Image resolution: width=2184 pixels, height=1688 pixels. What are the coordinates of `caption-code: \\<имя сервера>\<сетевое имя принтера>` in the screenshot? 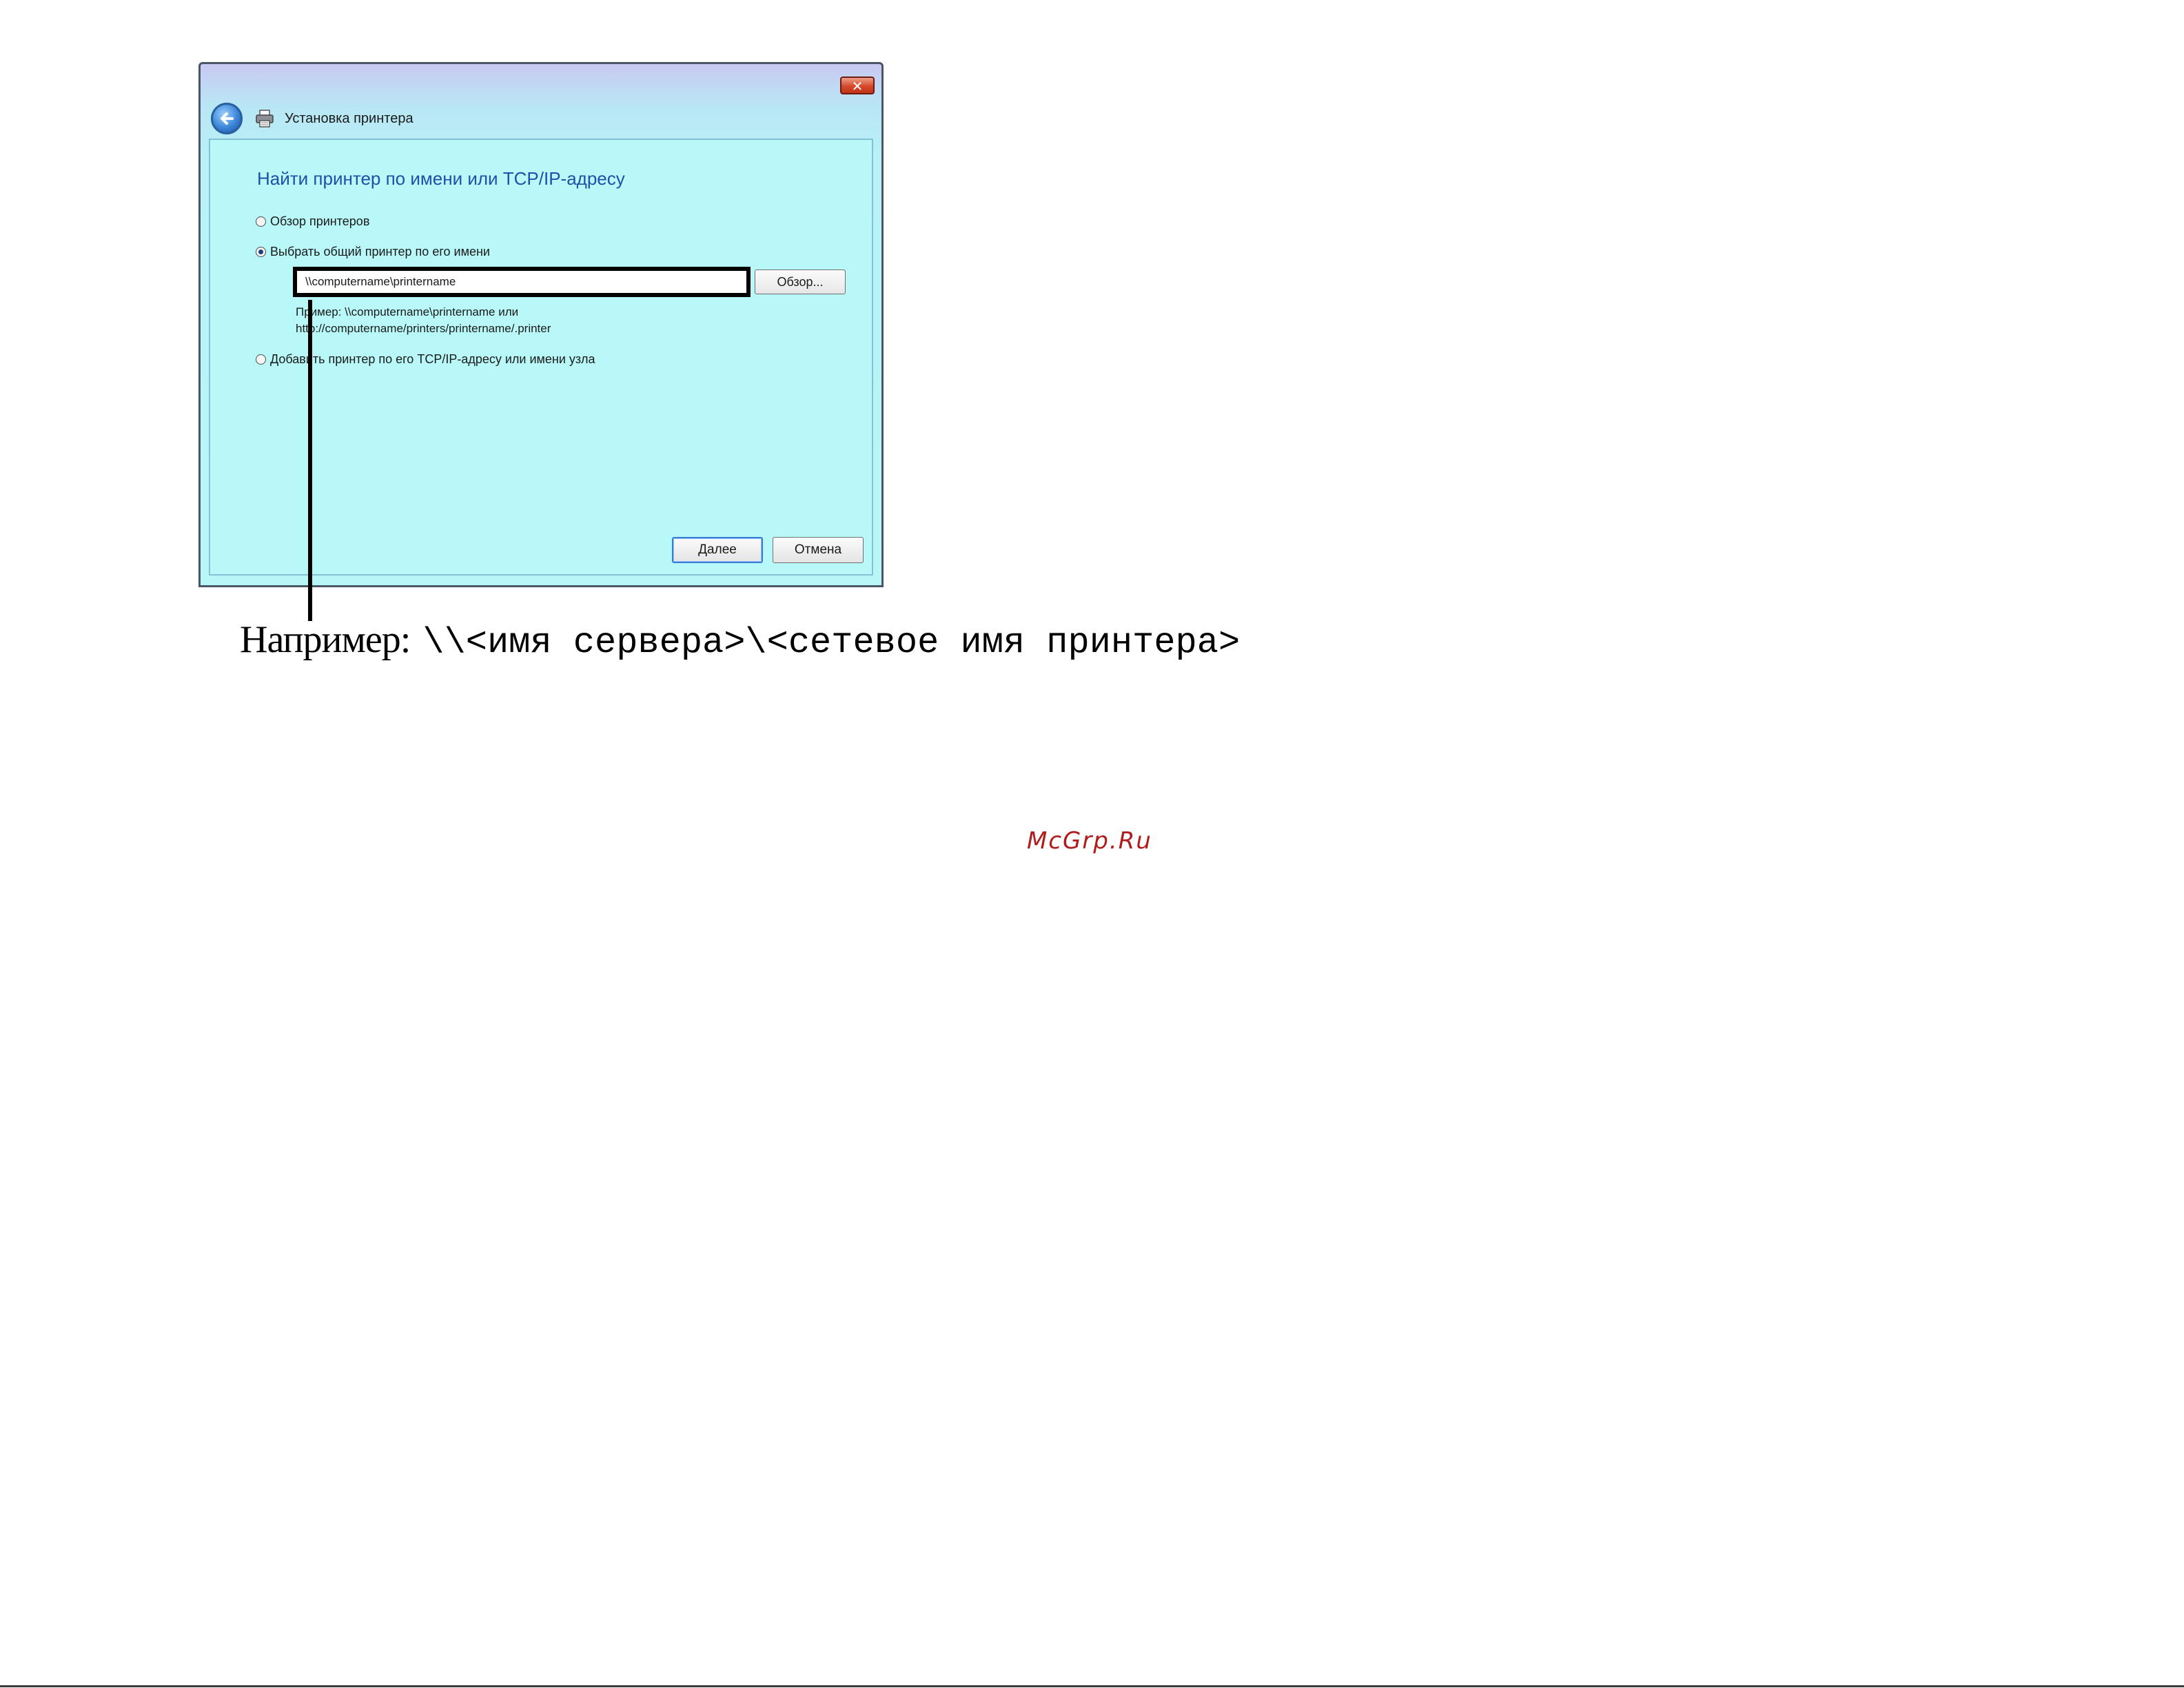 It's located at (832, 642).